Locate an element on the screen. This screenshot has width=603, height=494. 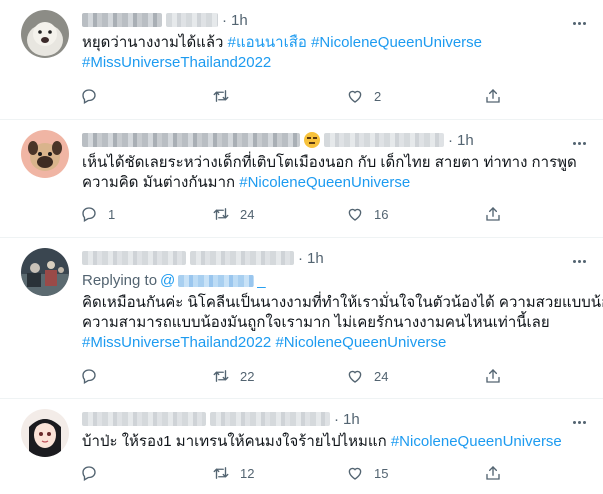
like-button: 16 is located at coordinates (367, 214).